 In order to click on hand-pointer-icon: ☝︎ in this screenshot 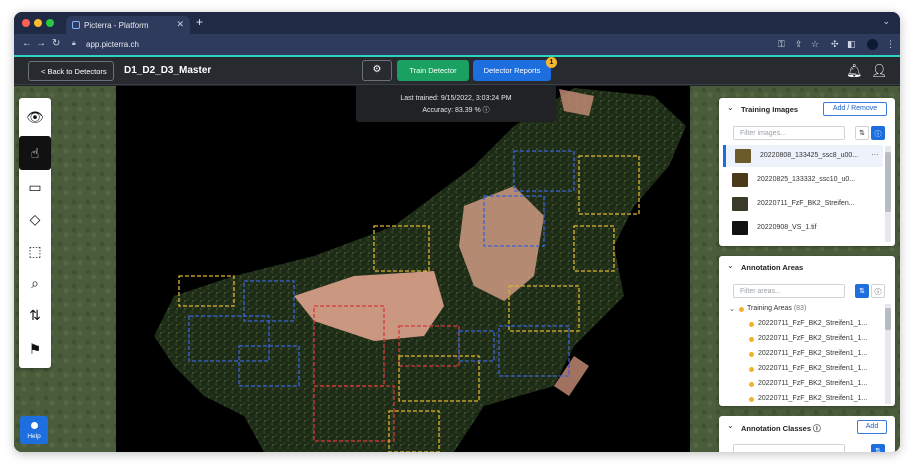, I will do `click(35, 152)`.